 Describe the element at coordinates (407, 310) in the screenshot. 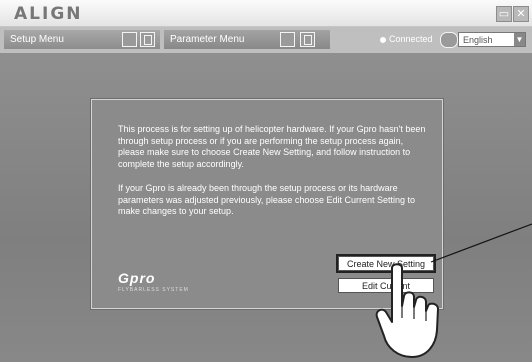

I see `pointing-hand-icon` at that location.